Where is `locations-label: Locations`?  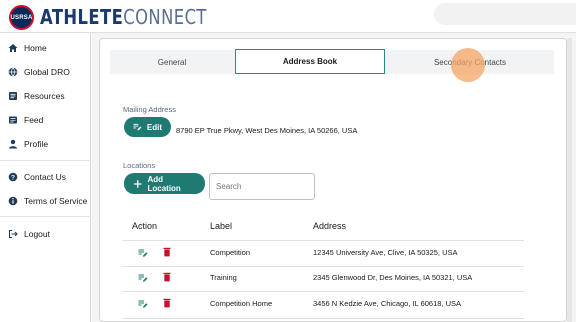
locations-label: Locations is located at coordinates (139, 165).